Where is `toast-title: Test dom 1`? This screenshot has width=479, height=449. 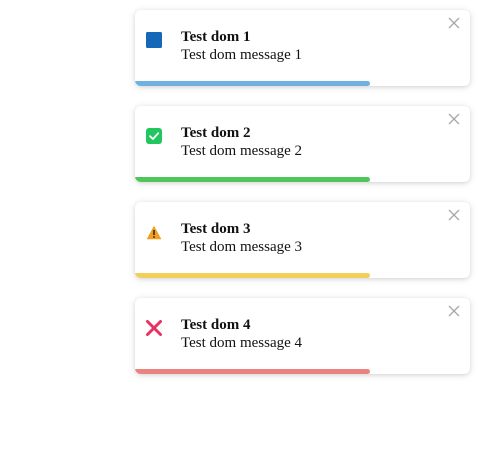 toast-title: Test dom 1 is located at coordinates (216, 37).